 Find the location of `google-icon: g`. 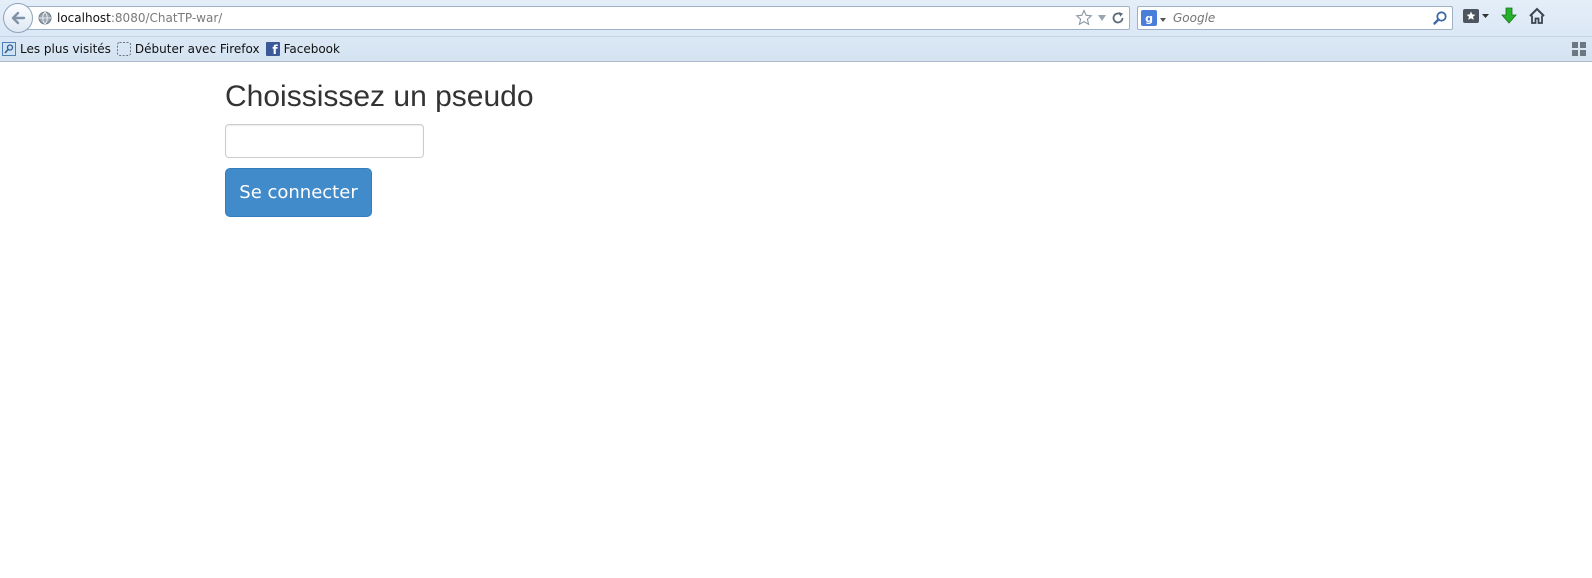

google-icon: g is located at coordinates (1149, 18).